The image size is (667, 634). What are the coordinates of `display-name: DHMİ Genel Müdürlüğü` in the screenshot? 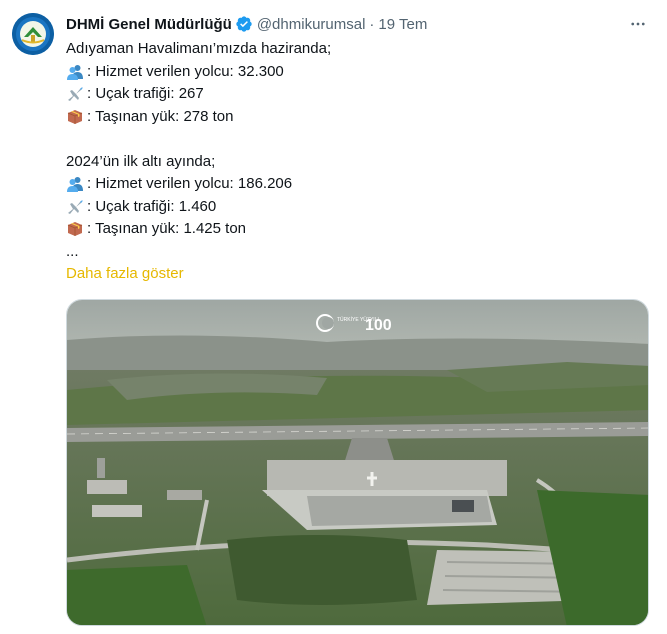 It's located at (149, 24).